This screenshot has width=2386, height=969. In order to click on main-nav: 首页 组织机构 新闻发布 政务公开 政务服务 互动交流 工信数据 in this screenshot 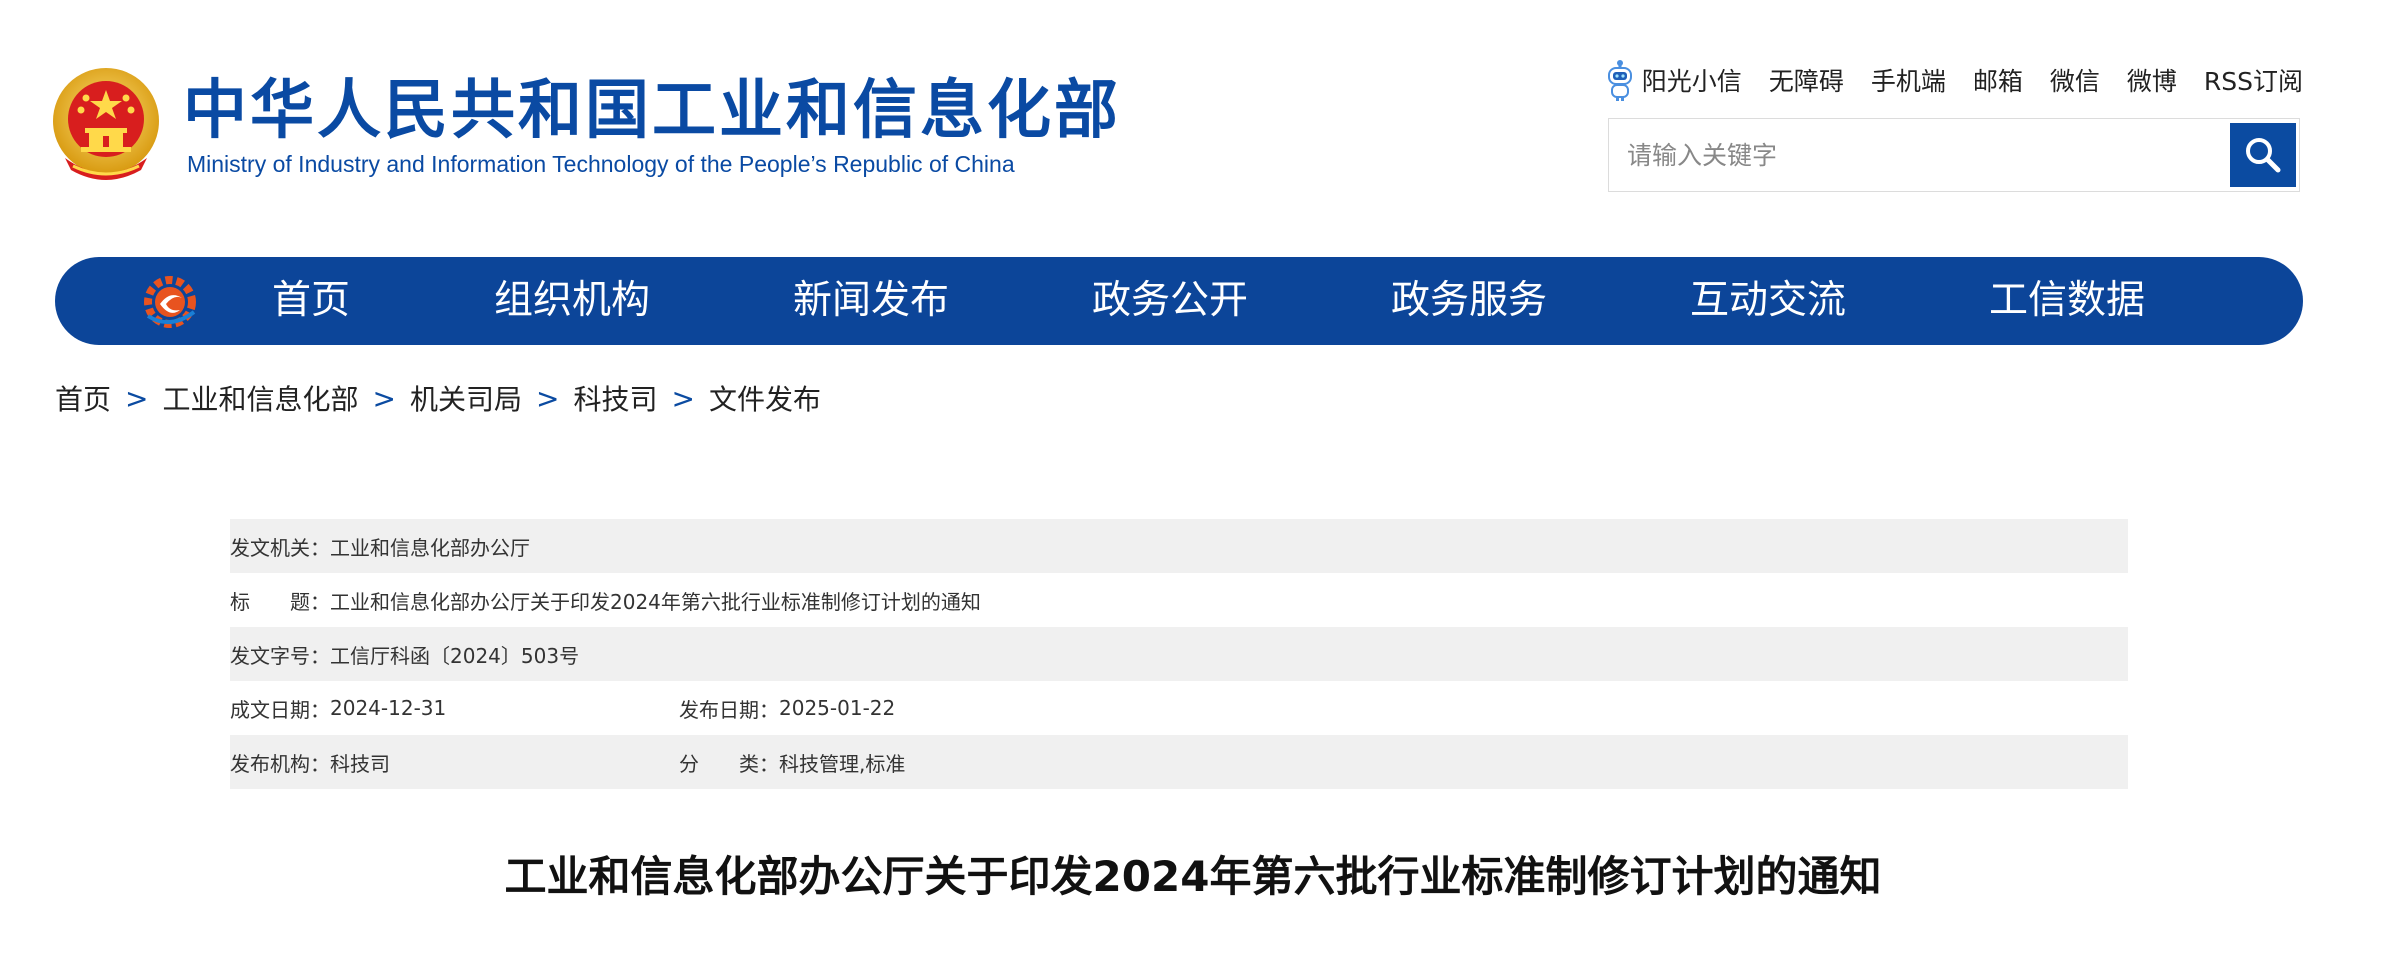, I will do `click(1179, 301)`.